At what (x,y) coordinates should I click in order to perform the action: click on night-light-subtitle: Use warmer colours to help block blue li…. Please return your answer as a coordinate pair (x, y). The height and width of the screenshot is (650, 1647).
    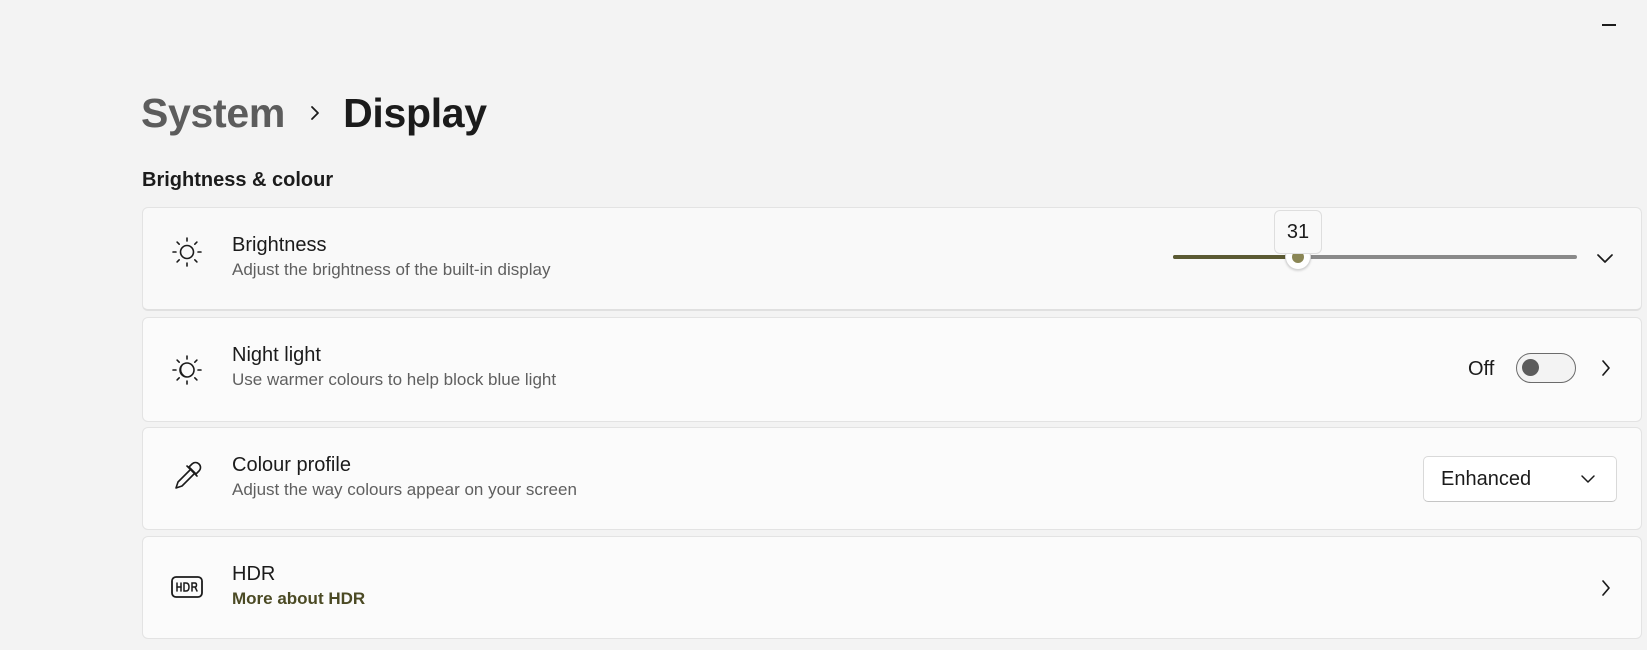
    Looking at the image, I should click on (394, 379).